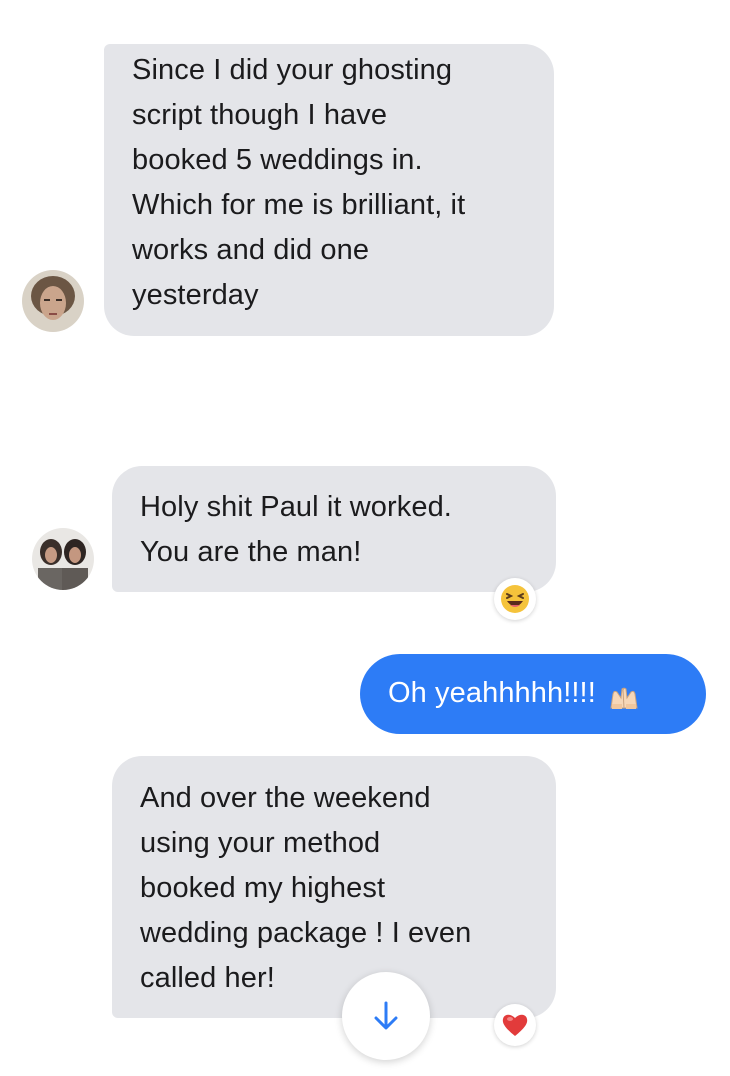 The image size is (730, 1076). What do you see at coordinates (292, 70) in the screenshot?
I see `message-line: Since I did your ghosting` at bounding box center [292, 70].